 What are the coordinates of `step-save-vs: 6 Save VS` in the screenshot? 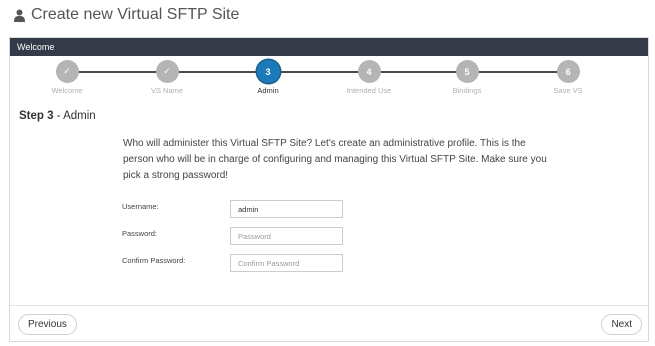 It's located at (568, 77).